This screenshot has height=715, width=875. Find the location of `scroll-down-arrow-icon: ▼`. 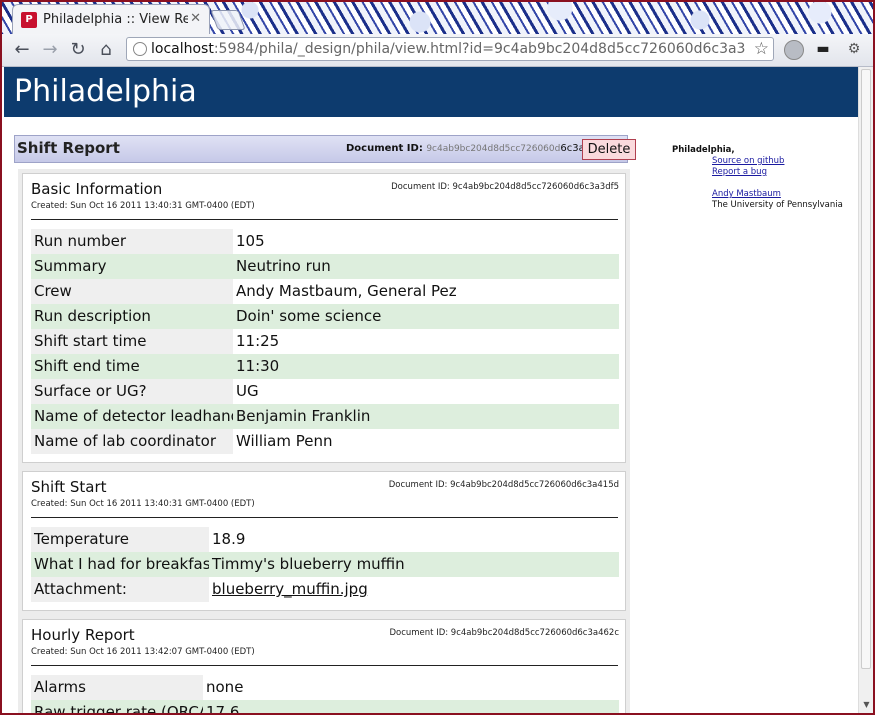

scroll-down-arrow-icon: ▼ is located at coordinates (866, 705).